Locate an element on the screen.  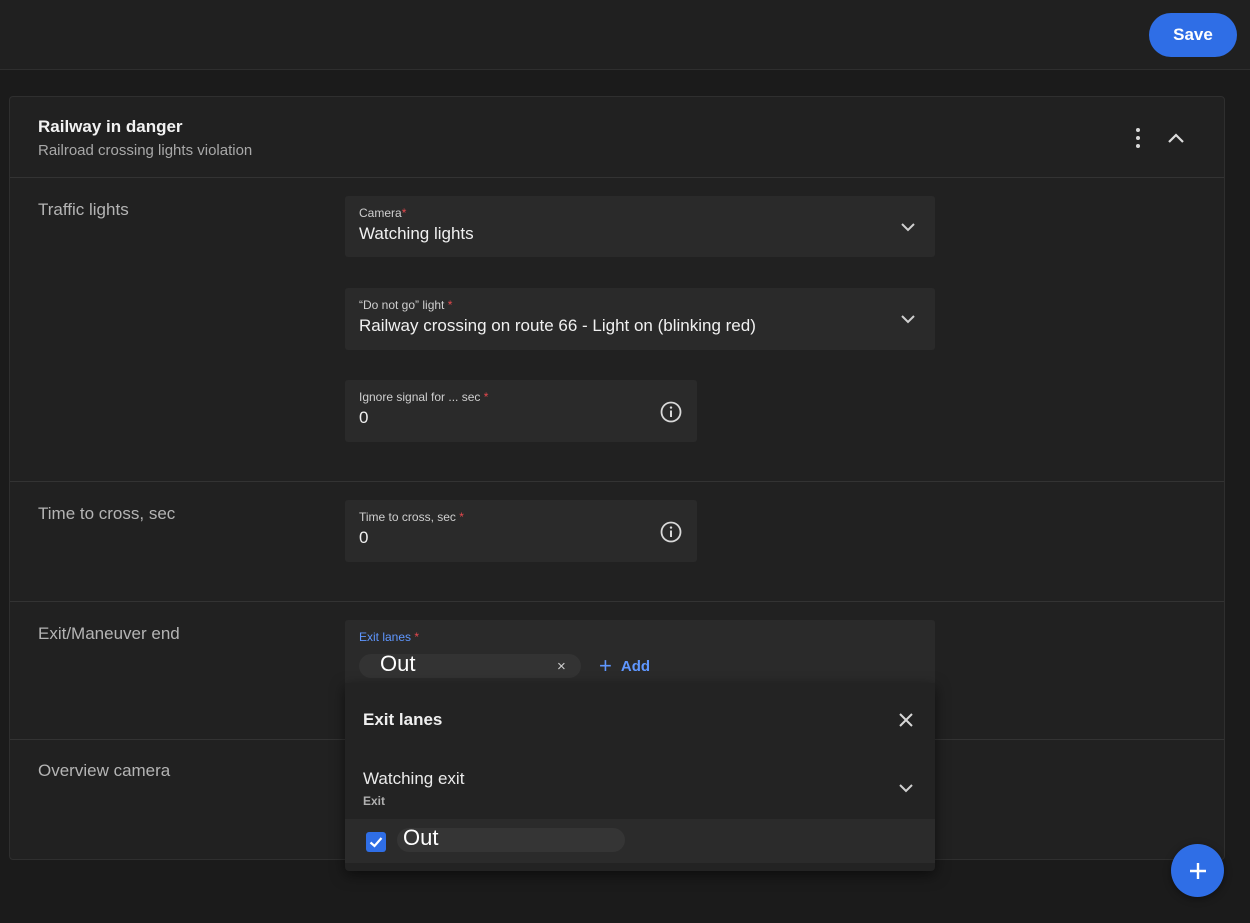
field-label: Exit lanes * is located at coordinates (389, 637).